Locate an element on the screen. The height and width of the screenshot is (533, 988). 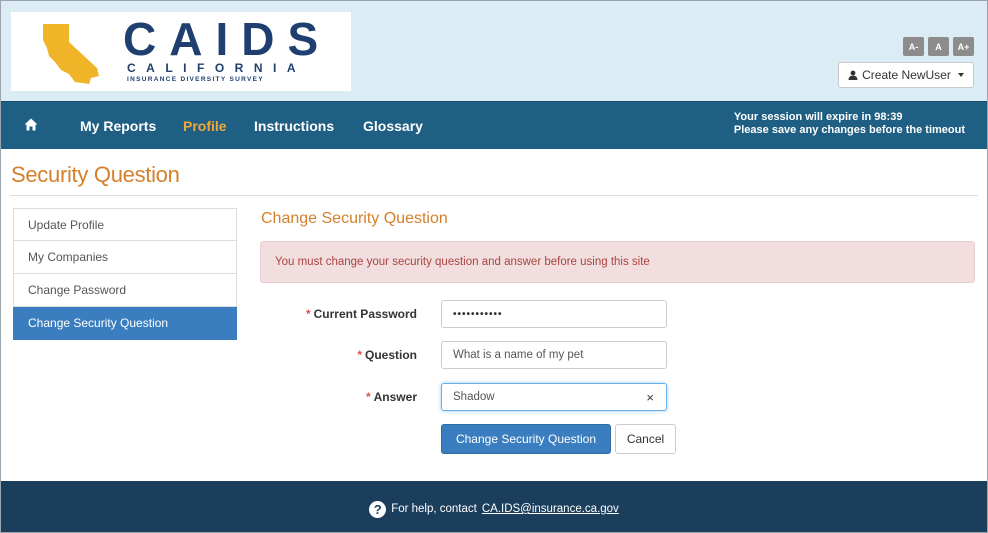
section-title: Change Security Question is located at coordinates (354, 218).